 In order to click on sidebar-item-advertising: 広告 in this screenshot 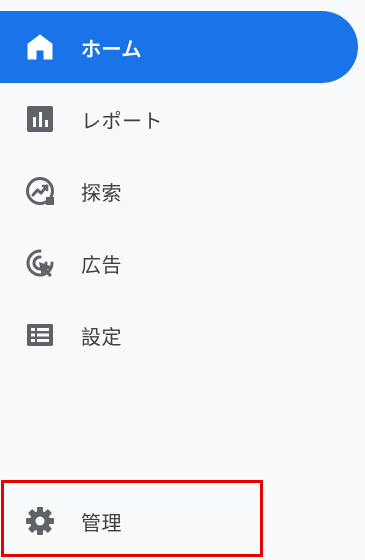, I will do `click(150, 263)`.